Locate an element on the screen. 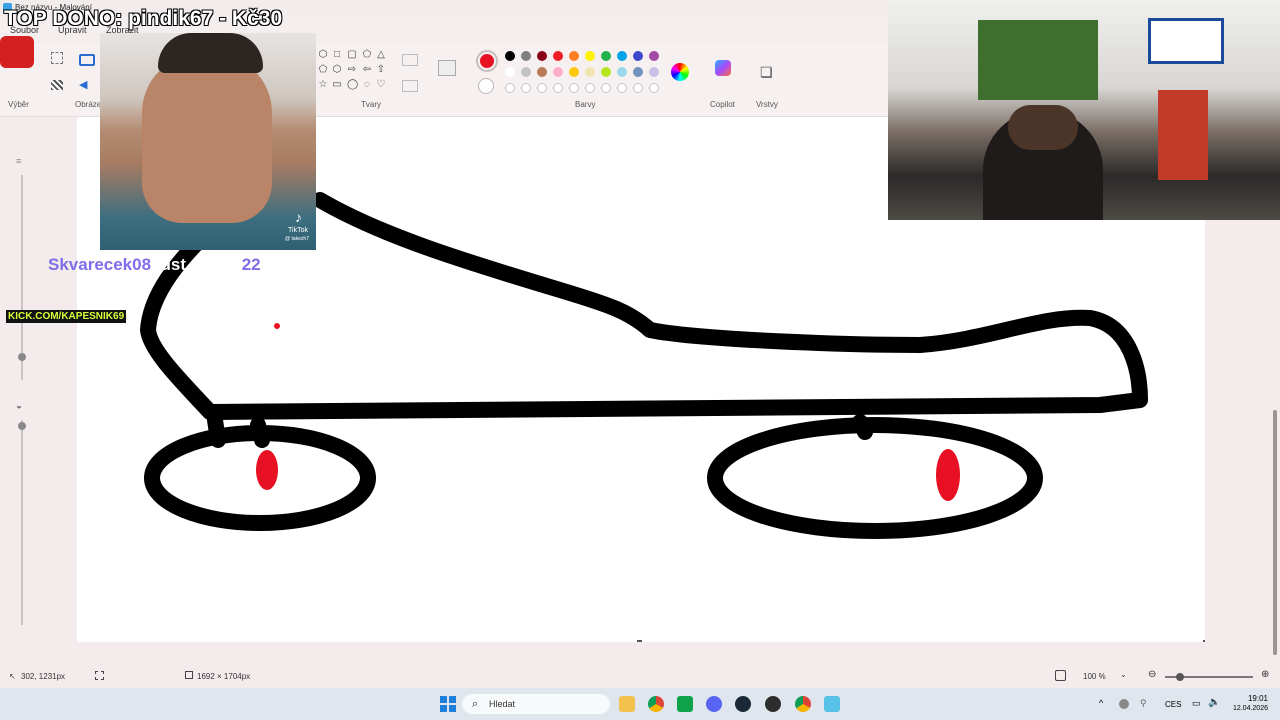  shape-polygon-icon: ⬠ is located at coordinates (367, 55).